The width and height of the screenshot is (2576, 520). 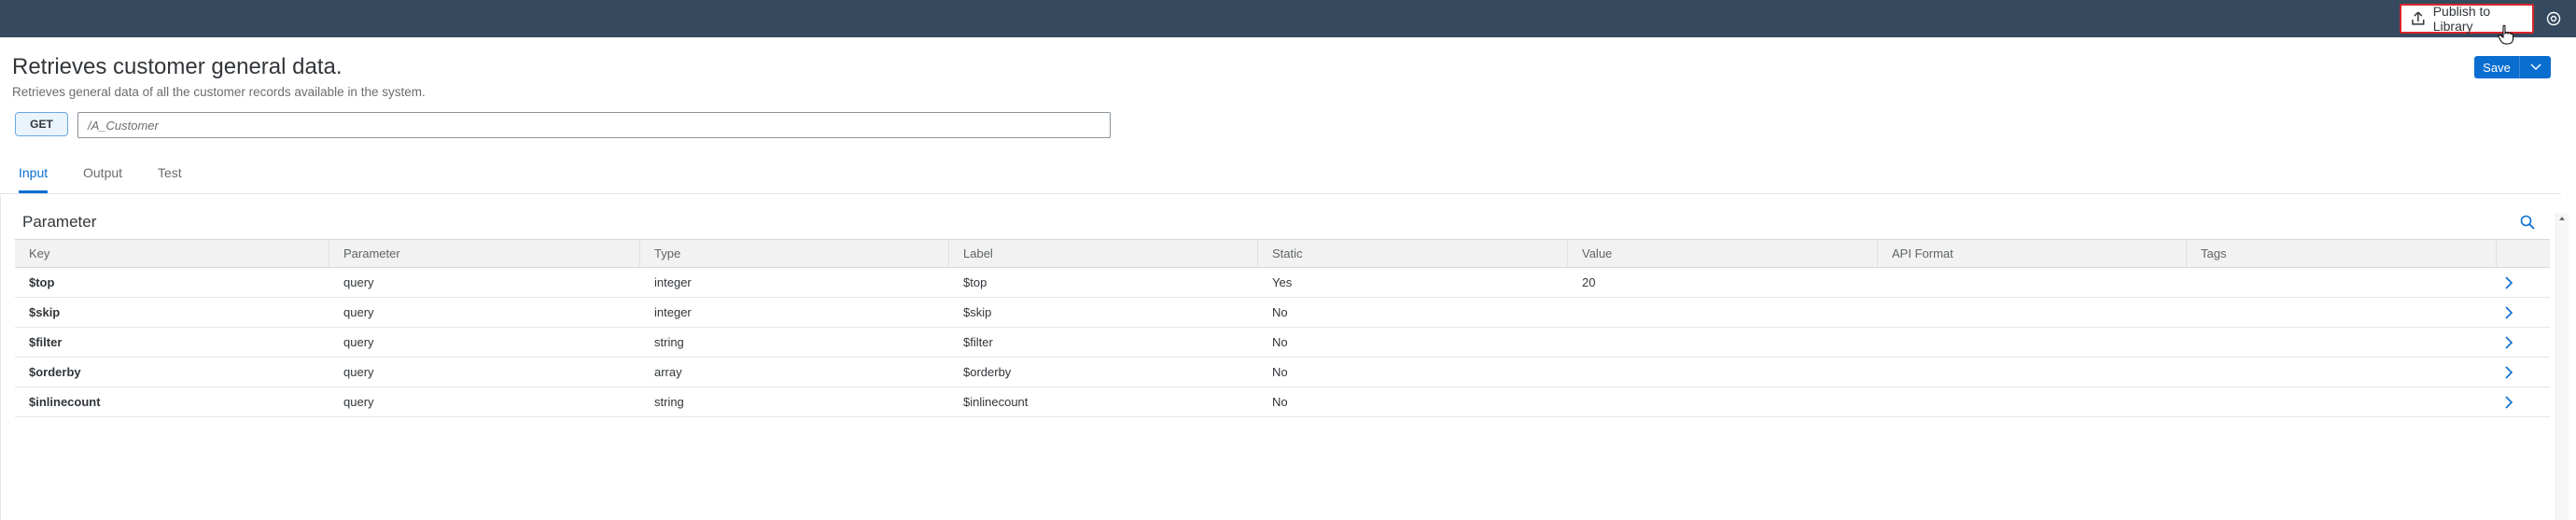 What do you see at coordinates (978, 342) in the screenshot?
I see `cell-label: $filter` at bounding box center [978, 342].